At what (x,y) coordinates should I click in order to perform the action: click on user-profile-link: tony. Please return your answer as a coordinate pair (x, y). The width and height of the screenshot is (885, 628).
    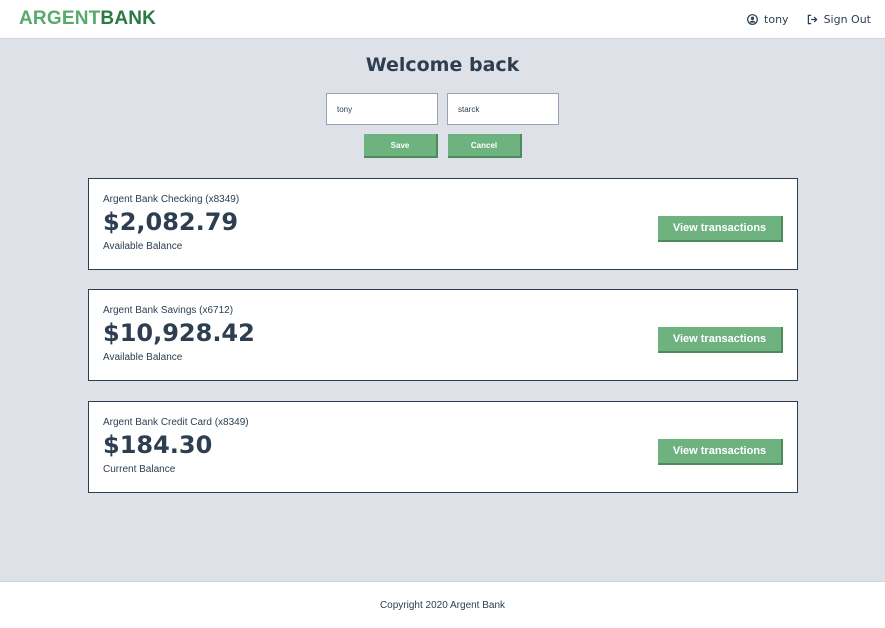
    Looking at the image, I should click on (768, 19).